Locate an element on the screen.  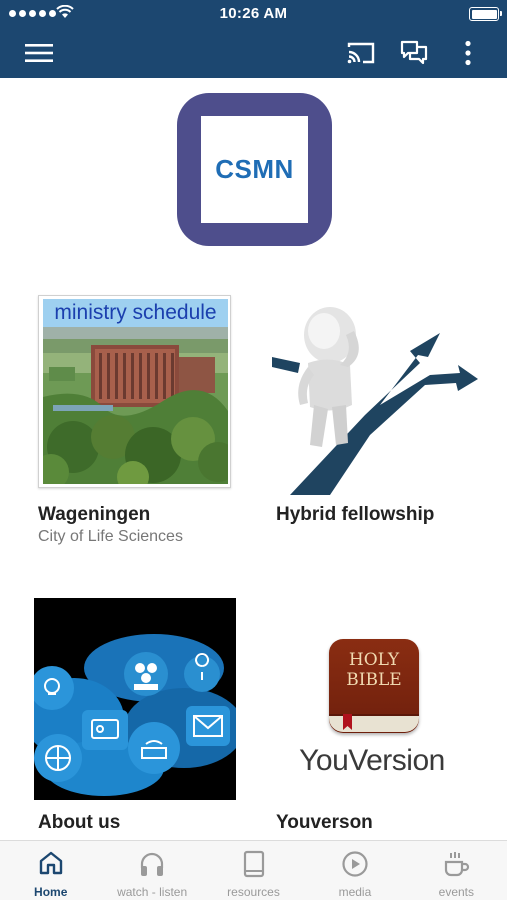
wageningen-image: ministry schedule is located at coordinates (134, 391).